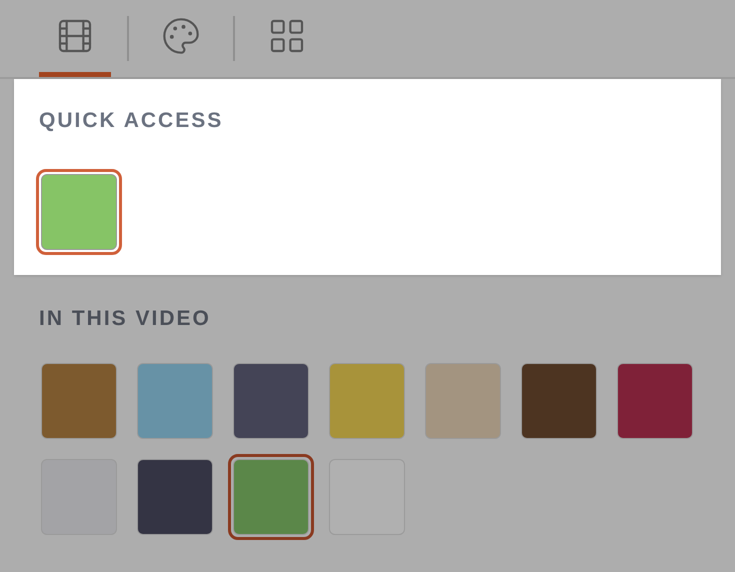 The height and width of the screenshot is (572, 735). Describe the element at coordinates (131, 121) in the screenshot. I see `section-title: QUICK ACCESS` at that location.